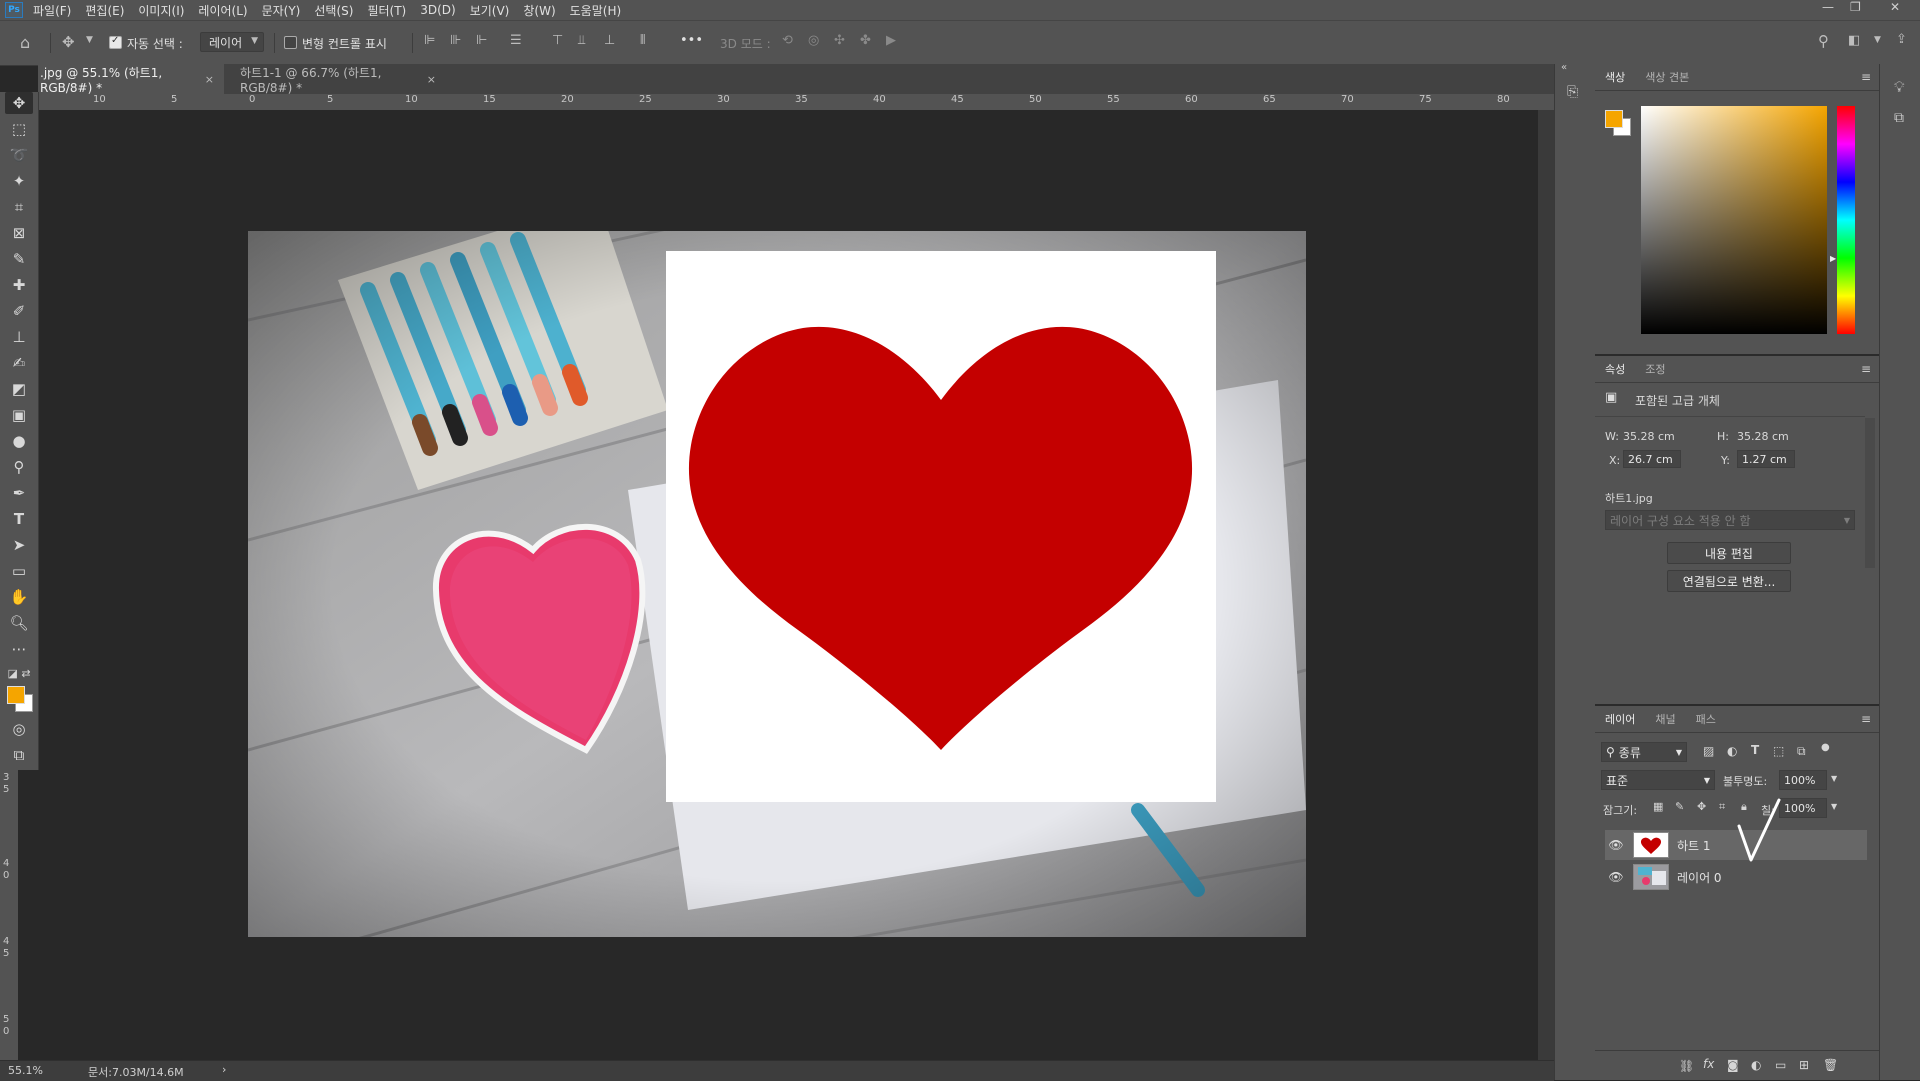 The width and height of the screenshot is (1920, 1081). Describe the element at coordinates (19, 755) in the screenshot. I see `screen-mode-icon: ⧉` at that location.